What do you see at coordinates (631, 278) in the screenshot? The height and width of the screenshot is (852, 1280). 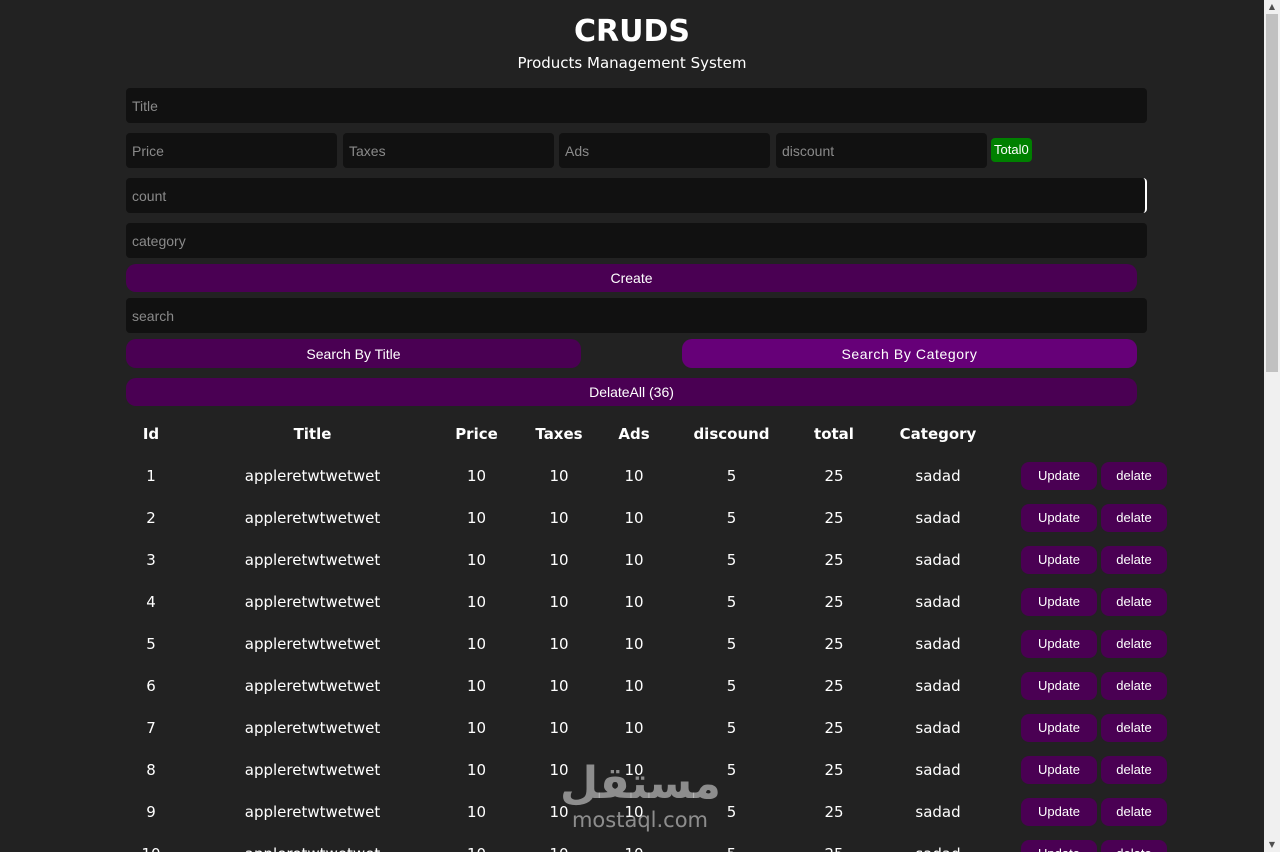 I see `create-button: Create` at bounding box center [631, 278].